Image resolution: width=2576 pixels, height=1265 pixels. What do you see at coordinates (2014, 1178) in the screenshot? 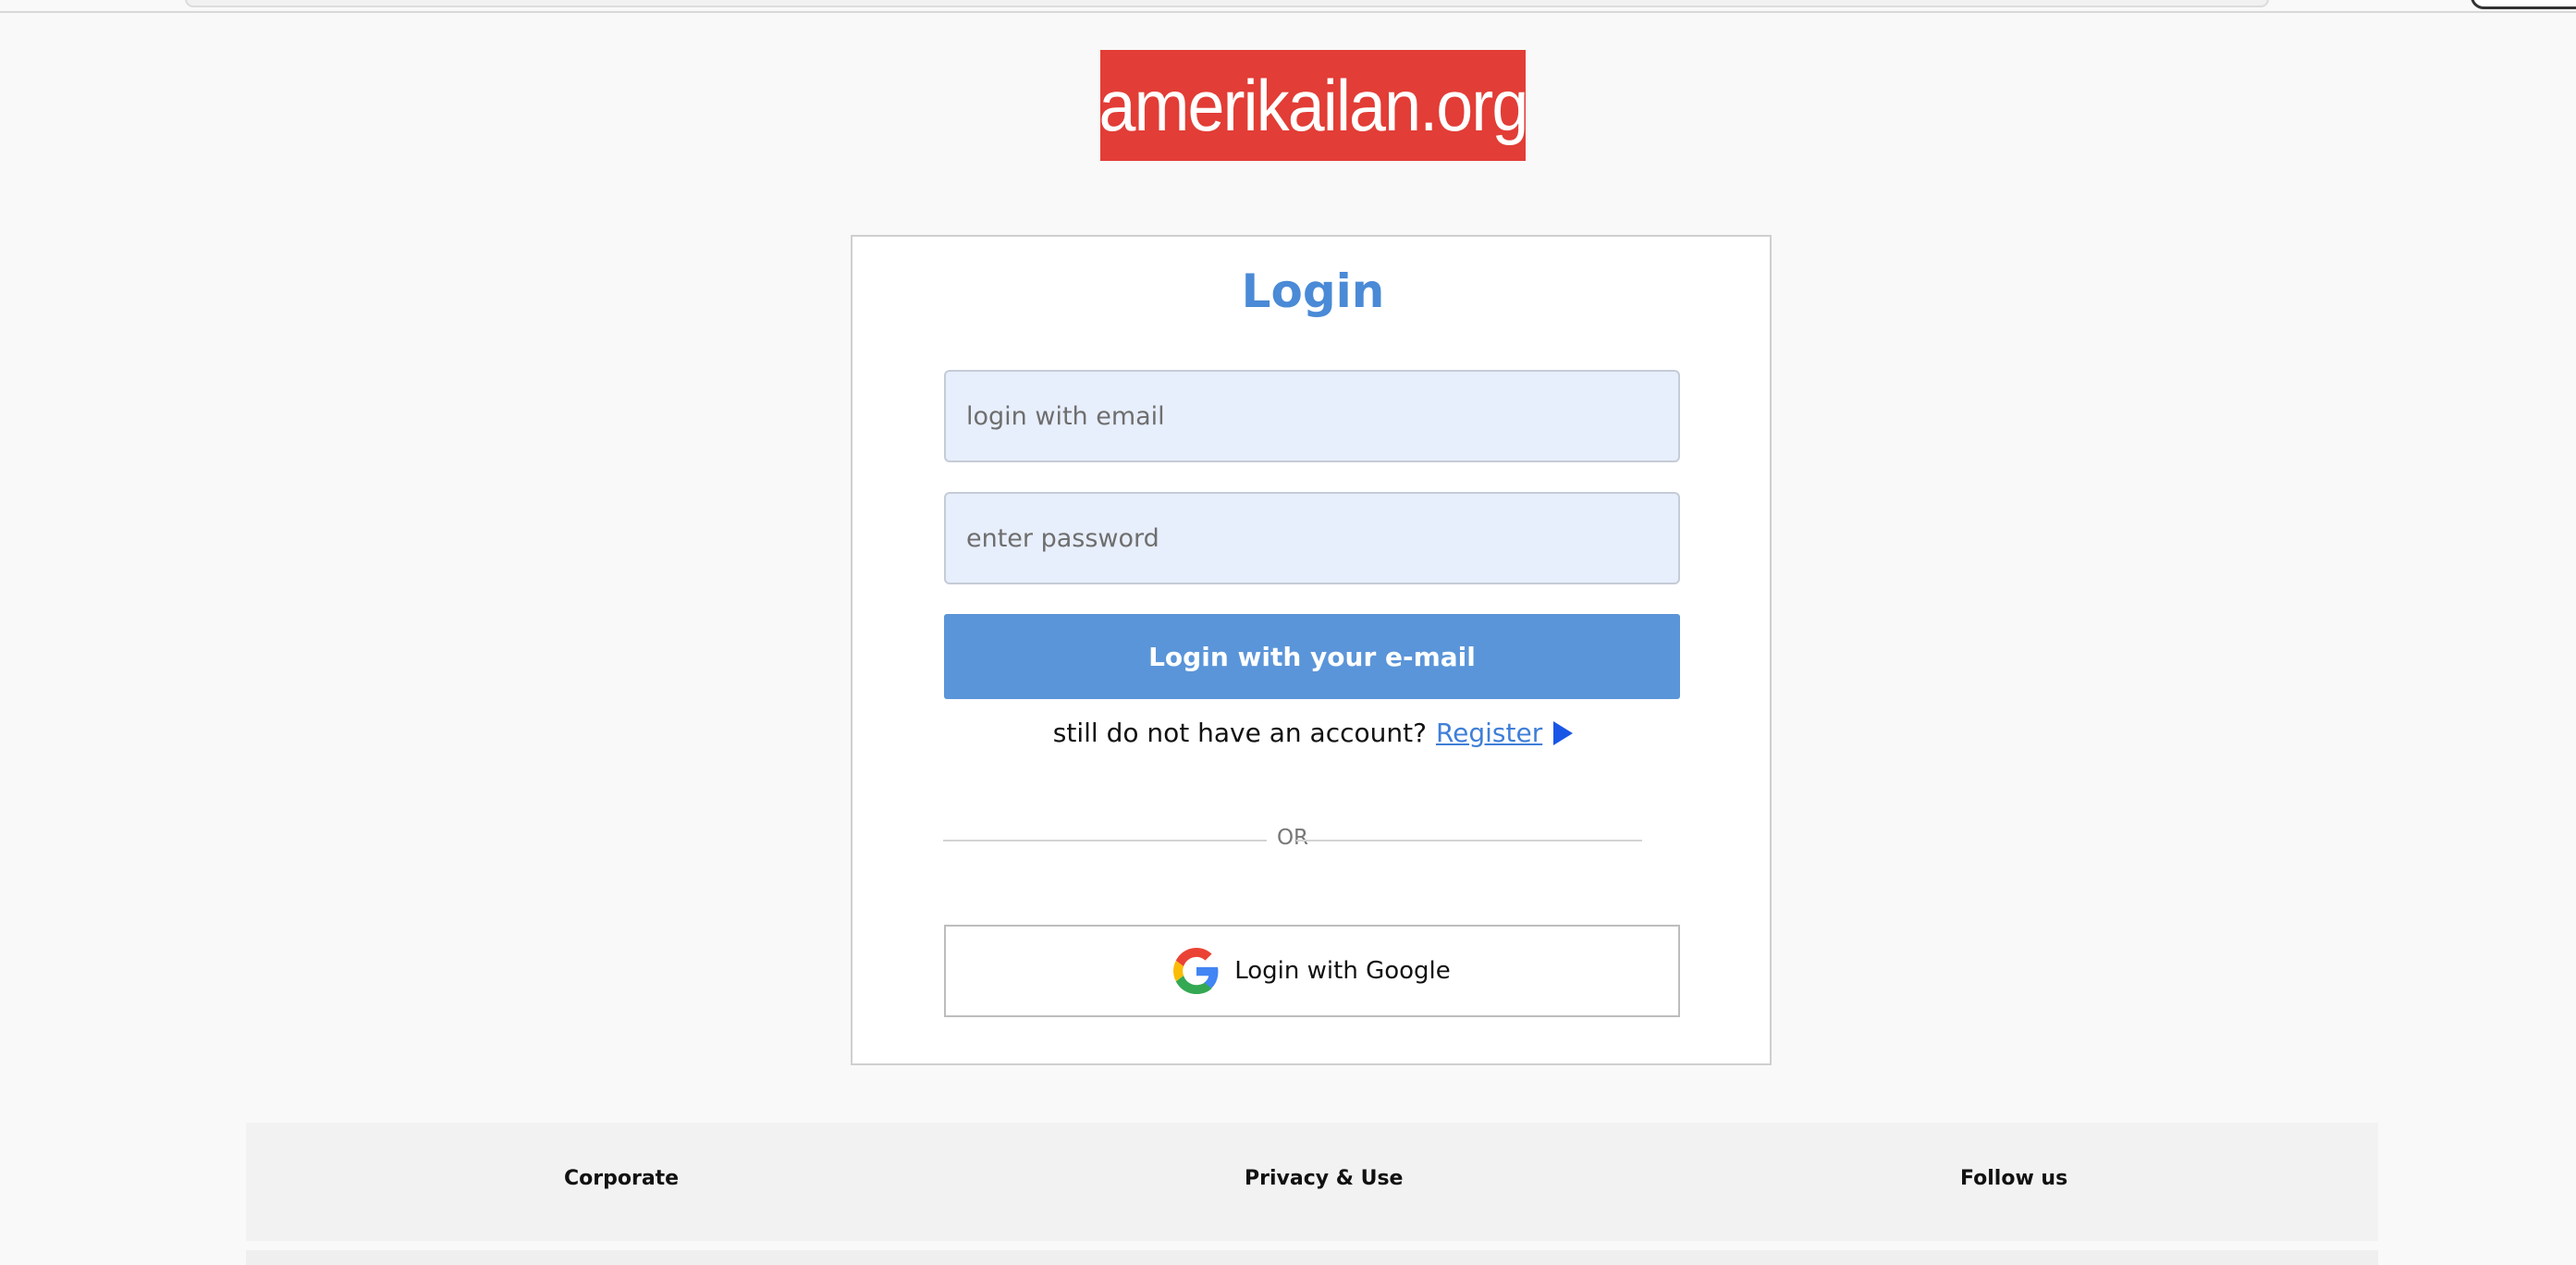
I see `footer-follow-heading: Follow us` at bounding box center [2014, 1178].